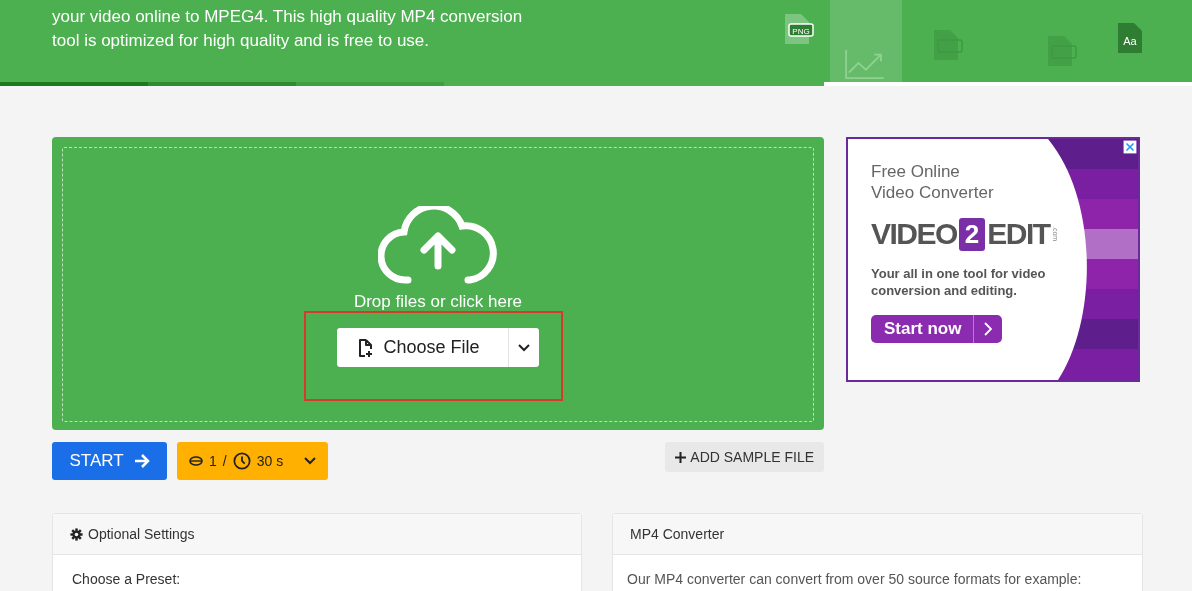 The image size is (1192, 591). Describe the element at coordinates (988, 329) in the screenshot. I see `chevron-right-icon` at that location.